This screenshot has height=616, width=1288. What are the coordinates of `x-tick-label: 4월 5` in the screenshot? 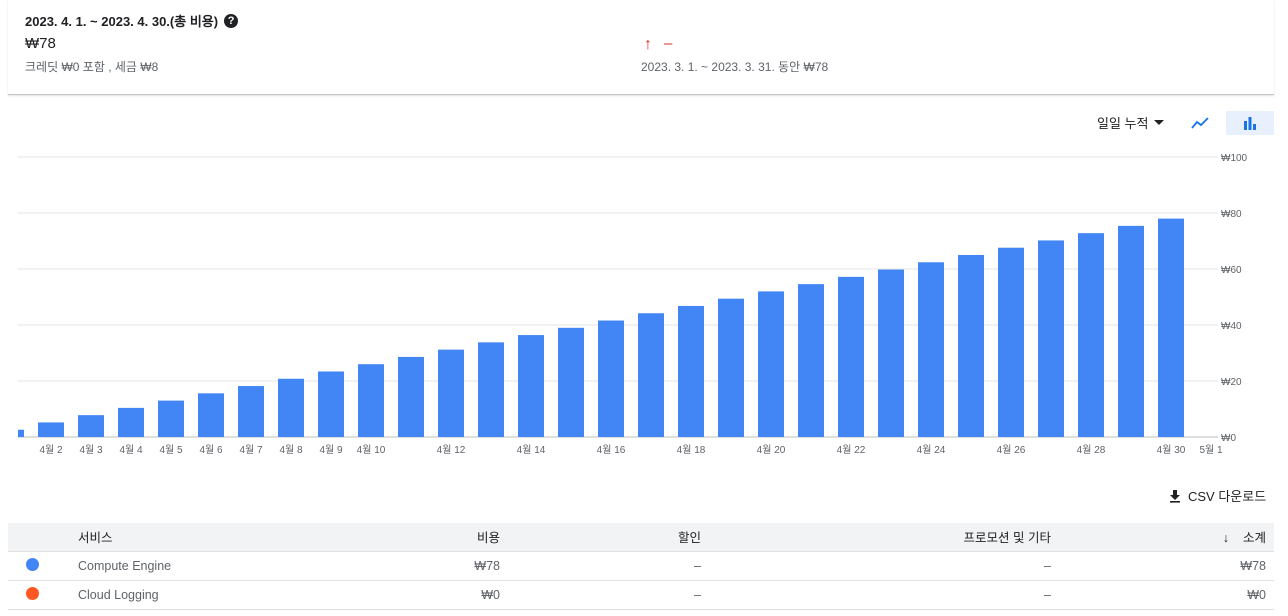 It's located at (171, 450).